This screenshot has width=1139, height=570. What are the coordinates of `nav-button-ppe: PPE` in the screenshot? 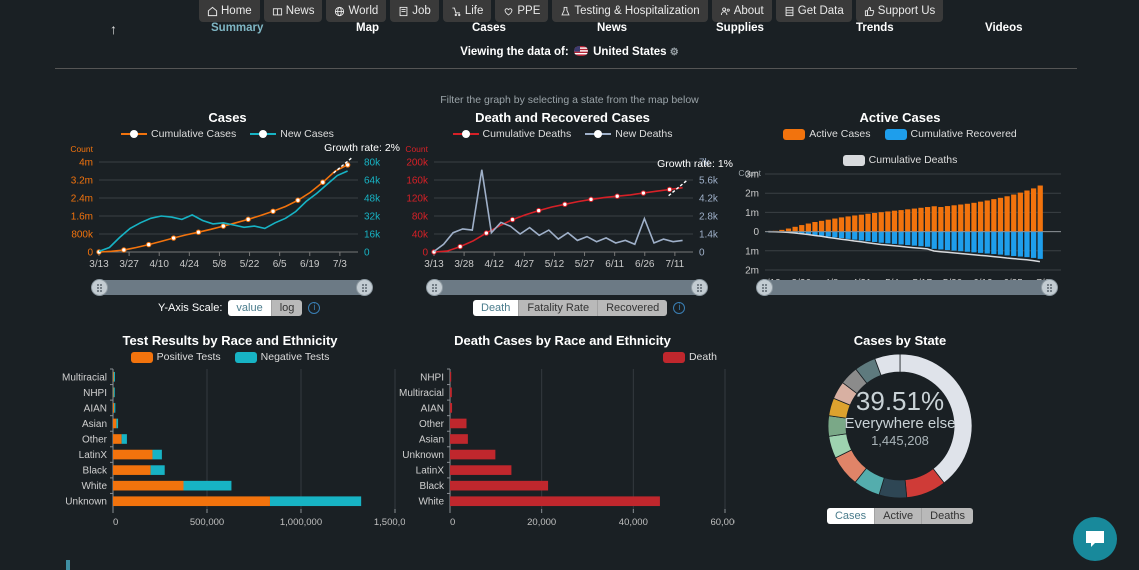 It's located at (522, 11).